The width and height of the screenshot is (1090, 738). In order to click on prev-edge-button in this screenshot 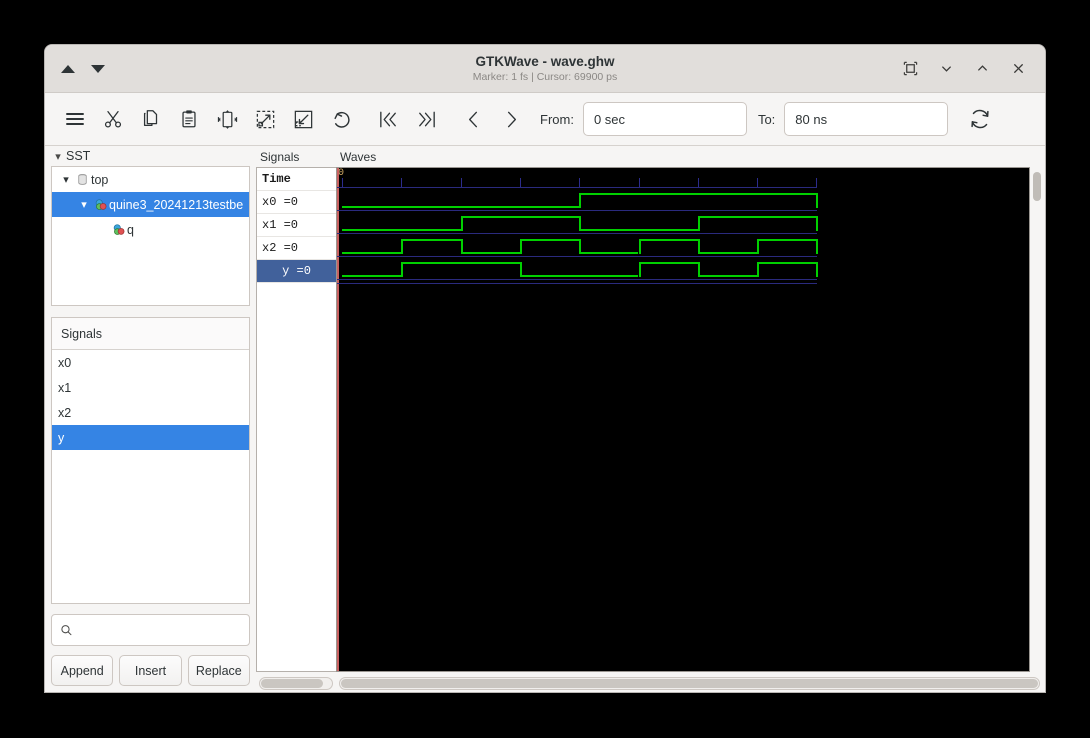, I will do `click(473, 119)`.